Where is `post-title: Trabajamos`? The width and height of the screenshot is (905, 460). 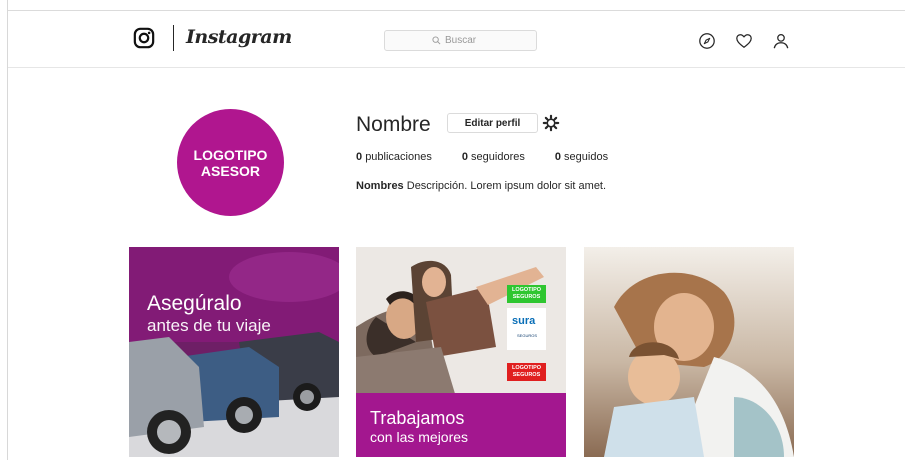
post-title: Trabajamos is located at coordinates (417, 418).